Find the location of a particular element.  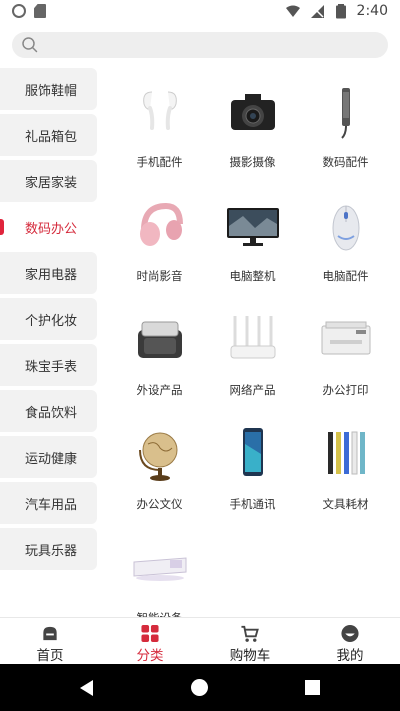

subcategory-label: 办公文仪 is located at coordinates (159, 504).